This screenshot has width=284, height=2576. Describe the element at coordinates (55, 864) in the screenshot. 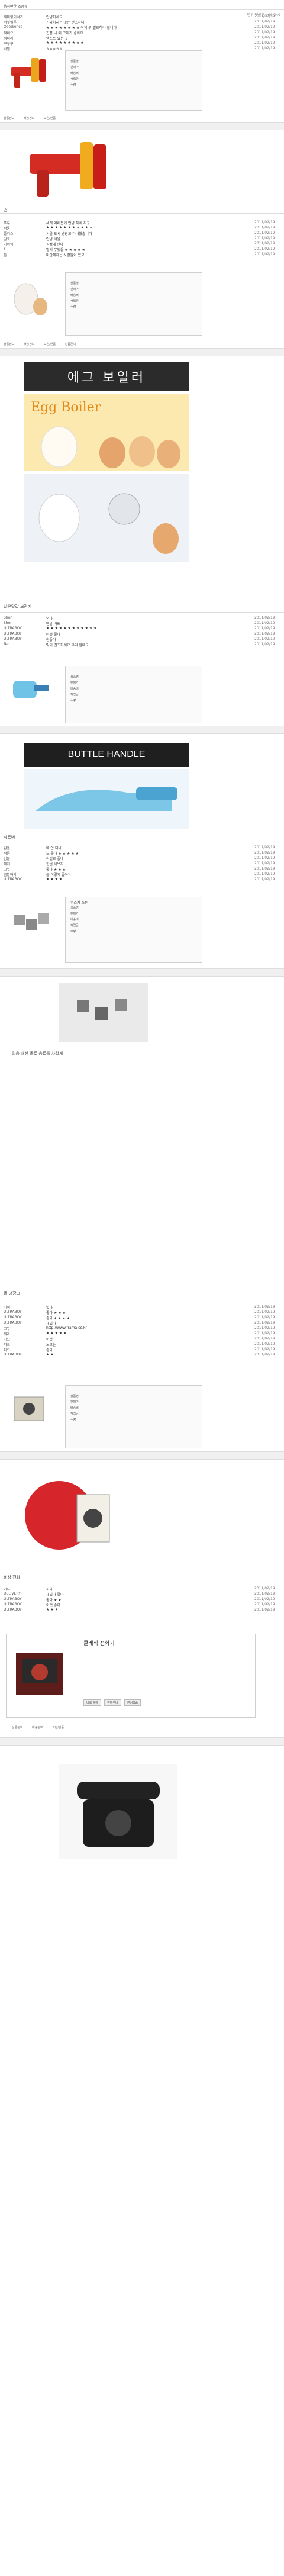

I see `comment-text: 한번 사보자` at that location.